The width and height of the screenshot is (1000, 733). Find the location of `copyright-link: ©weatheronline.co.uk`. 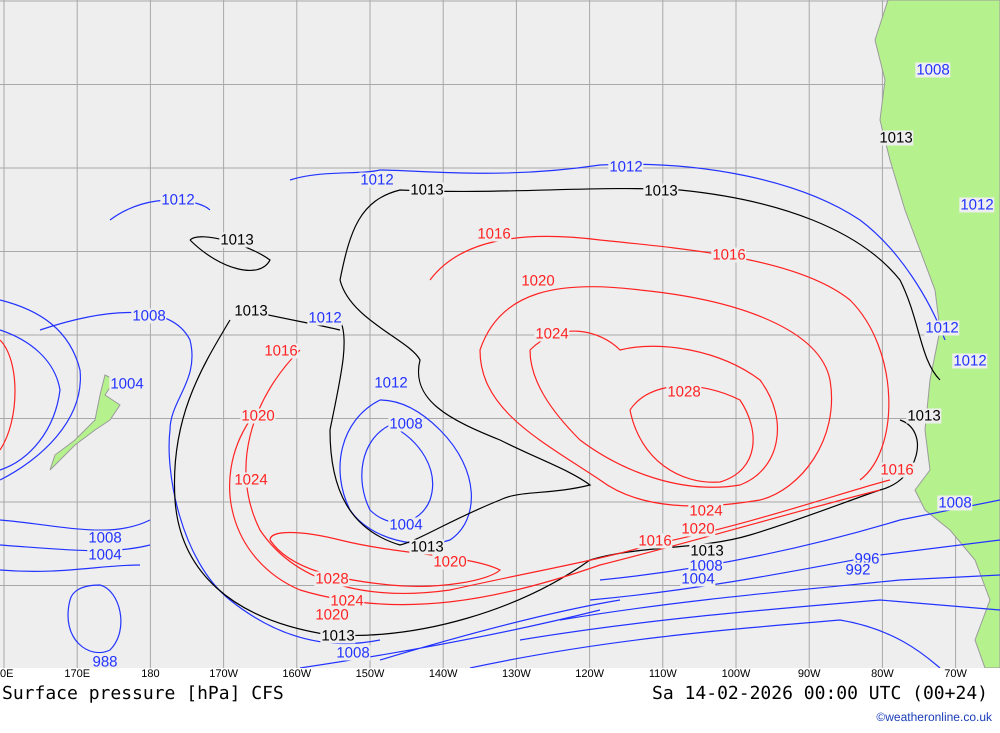

copyright-link: ©weatheronline.co.uk is located at coordinates (934, 717).